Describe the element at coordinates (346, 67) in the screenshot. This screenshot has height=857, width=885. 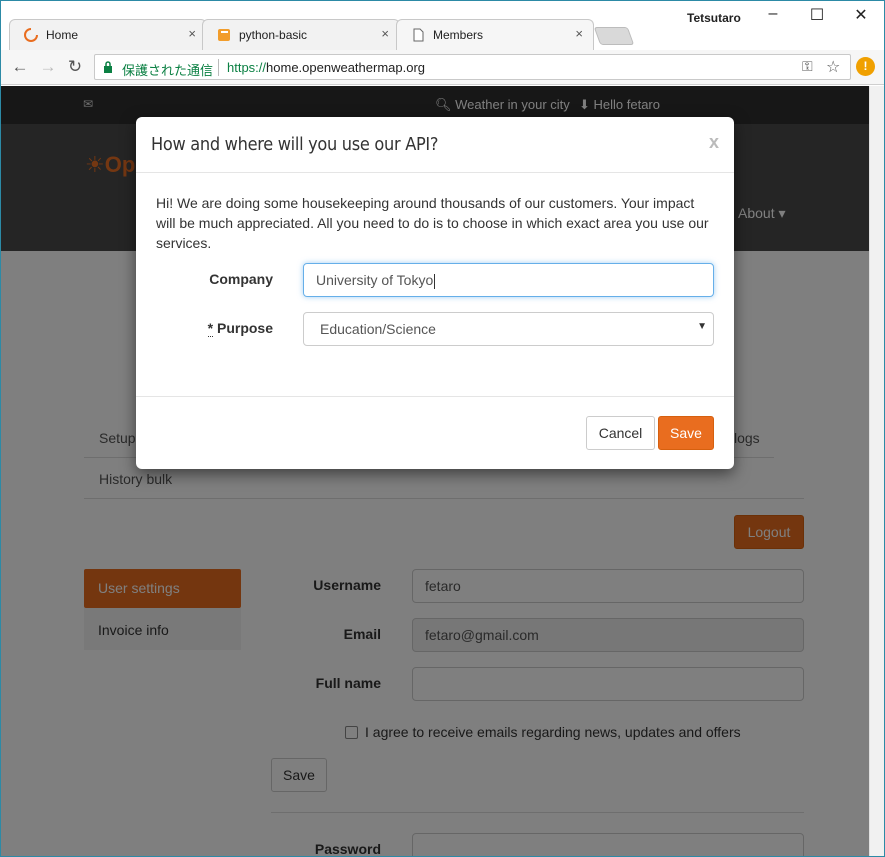
I see `url-host: home.openweathermap.org` at that location.